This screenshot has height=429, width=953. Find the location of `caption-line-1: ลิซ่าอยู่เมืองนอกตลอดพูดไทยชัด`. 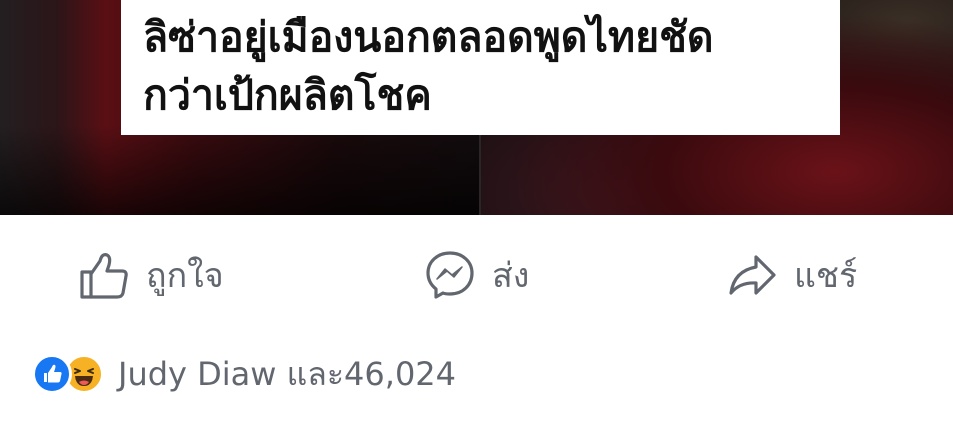

caption-line-1: ลิซ่าอยู่เมืองนอกตลอดพูดไทยชัด is located at coordinates (428, 37).